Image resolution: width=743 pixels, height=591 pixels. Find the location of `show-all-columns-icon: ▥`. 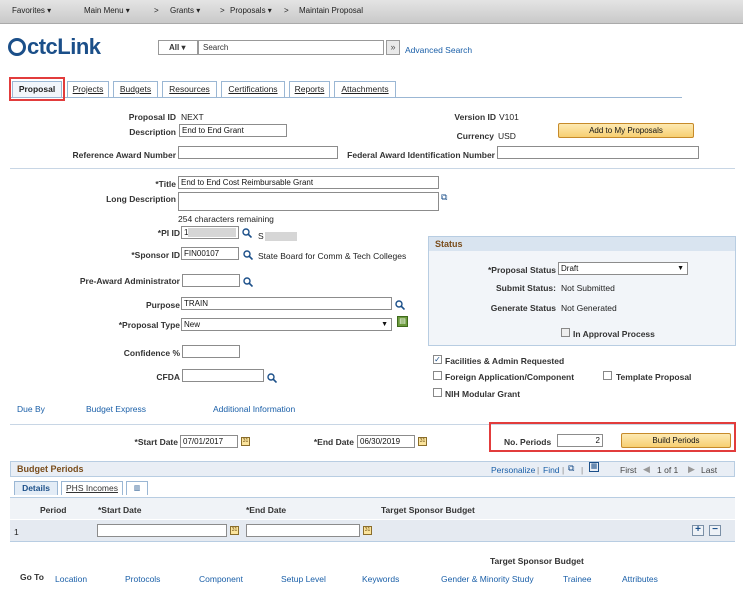

show-all-columns-icon: ▥ is located at coordinates (137, 488).